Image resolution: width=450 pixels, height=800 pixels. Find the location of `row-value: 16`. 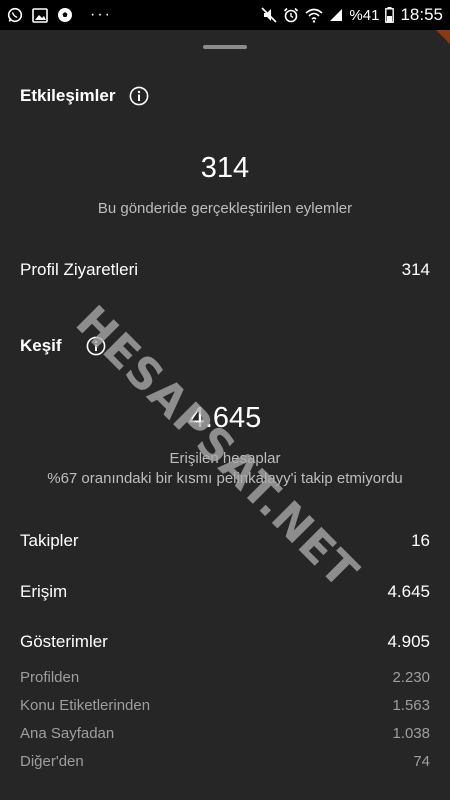

row-value: 16 is located at coordinates (420, 540).